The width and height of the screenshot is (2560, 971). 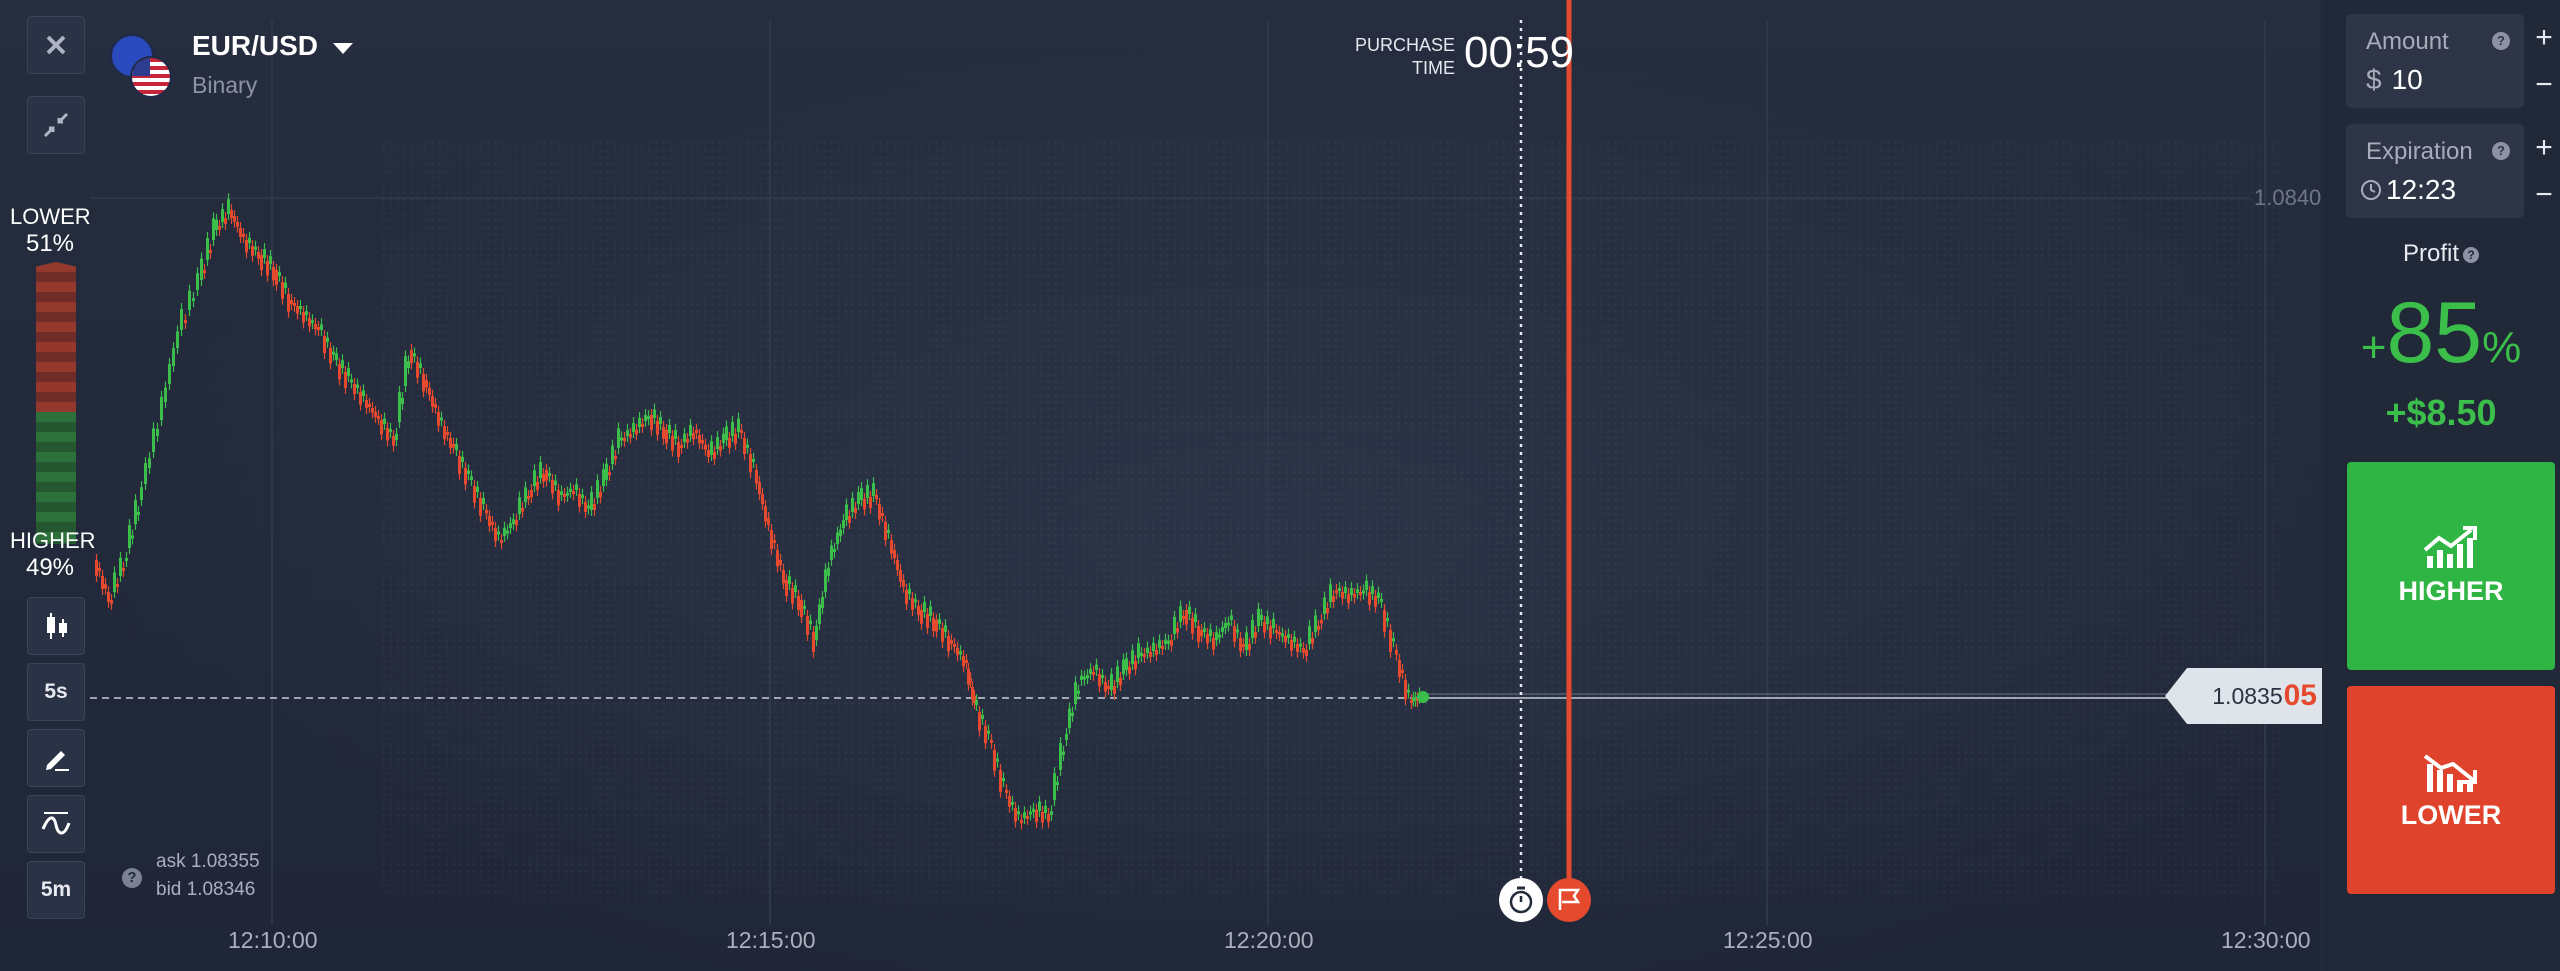 I want to click on lower-button: LOWER, so click(x=2451, y=790).